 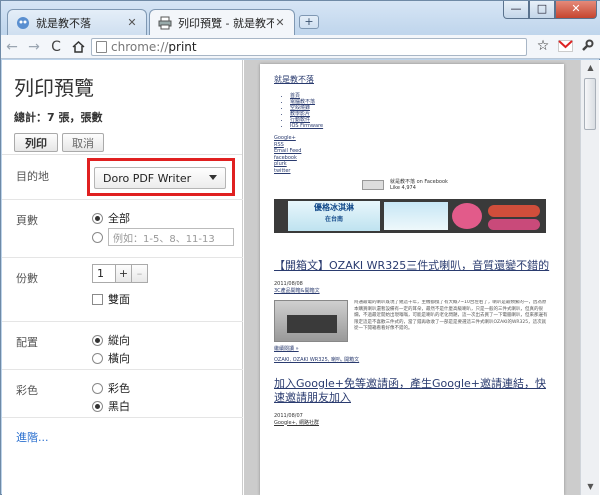 What do you see at coordinates (412, 265) in the screenshot?
I see `preview-post-title: 【開箱文】OZAKI WR325三件式喇叭，音質還變不錯的` at bounding box center [412, 265].